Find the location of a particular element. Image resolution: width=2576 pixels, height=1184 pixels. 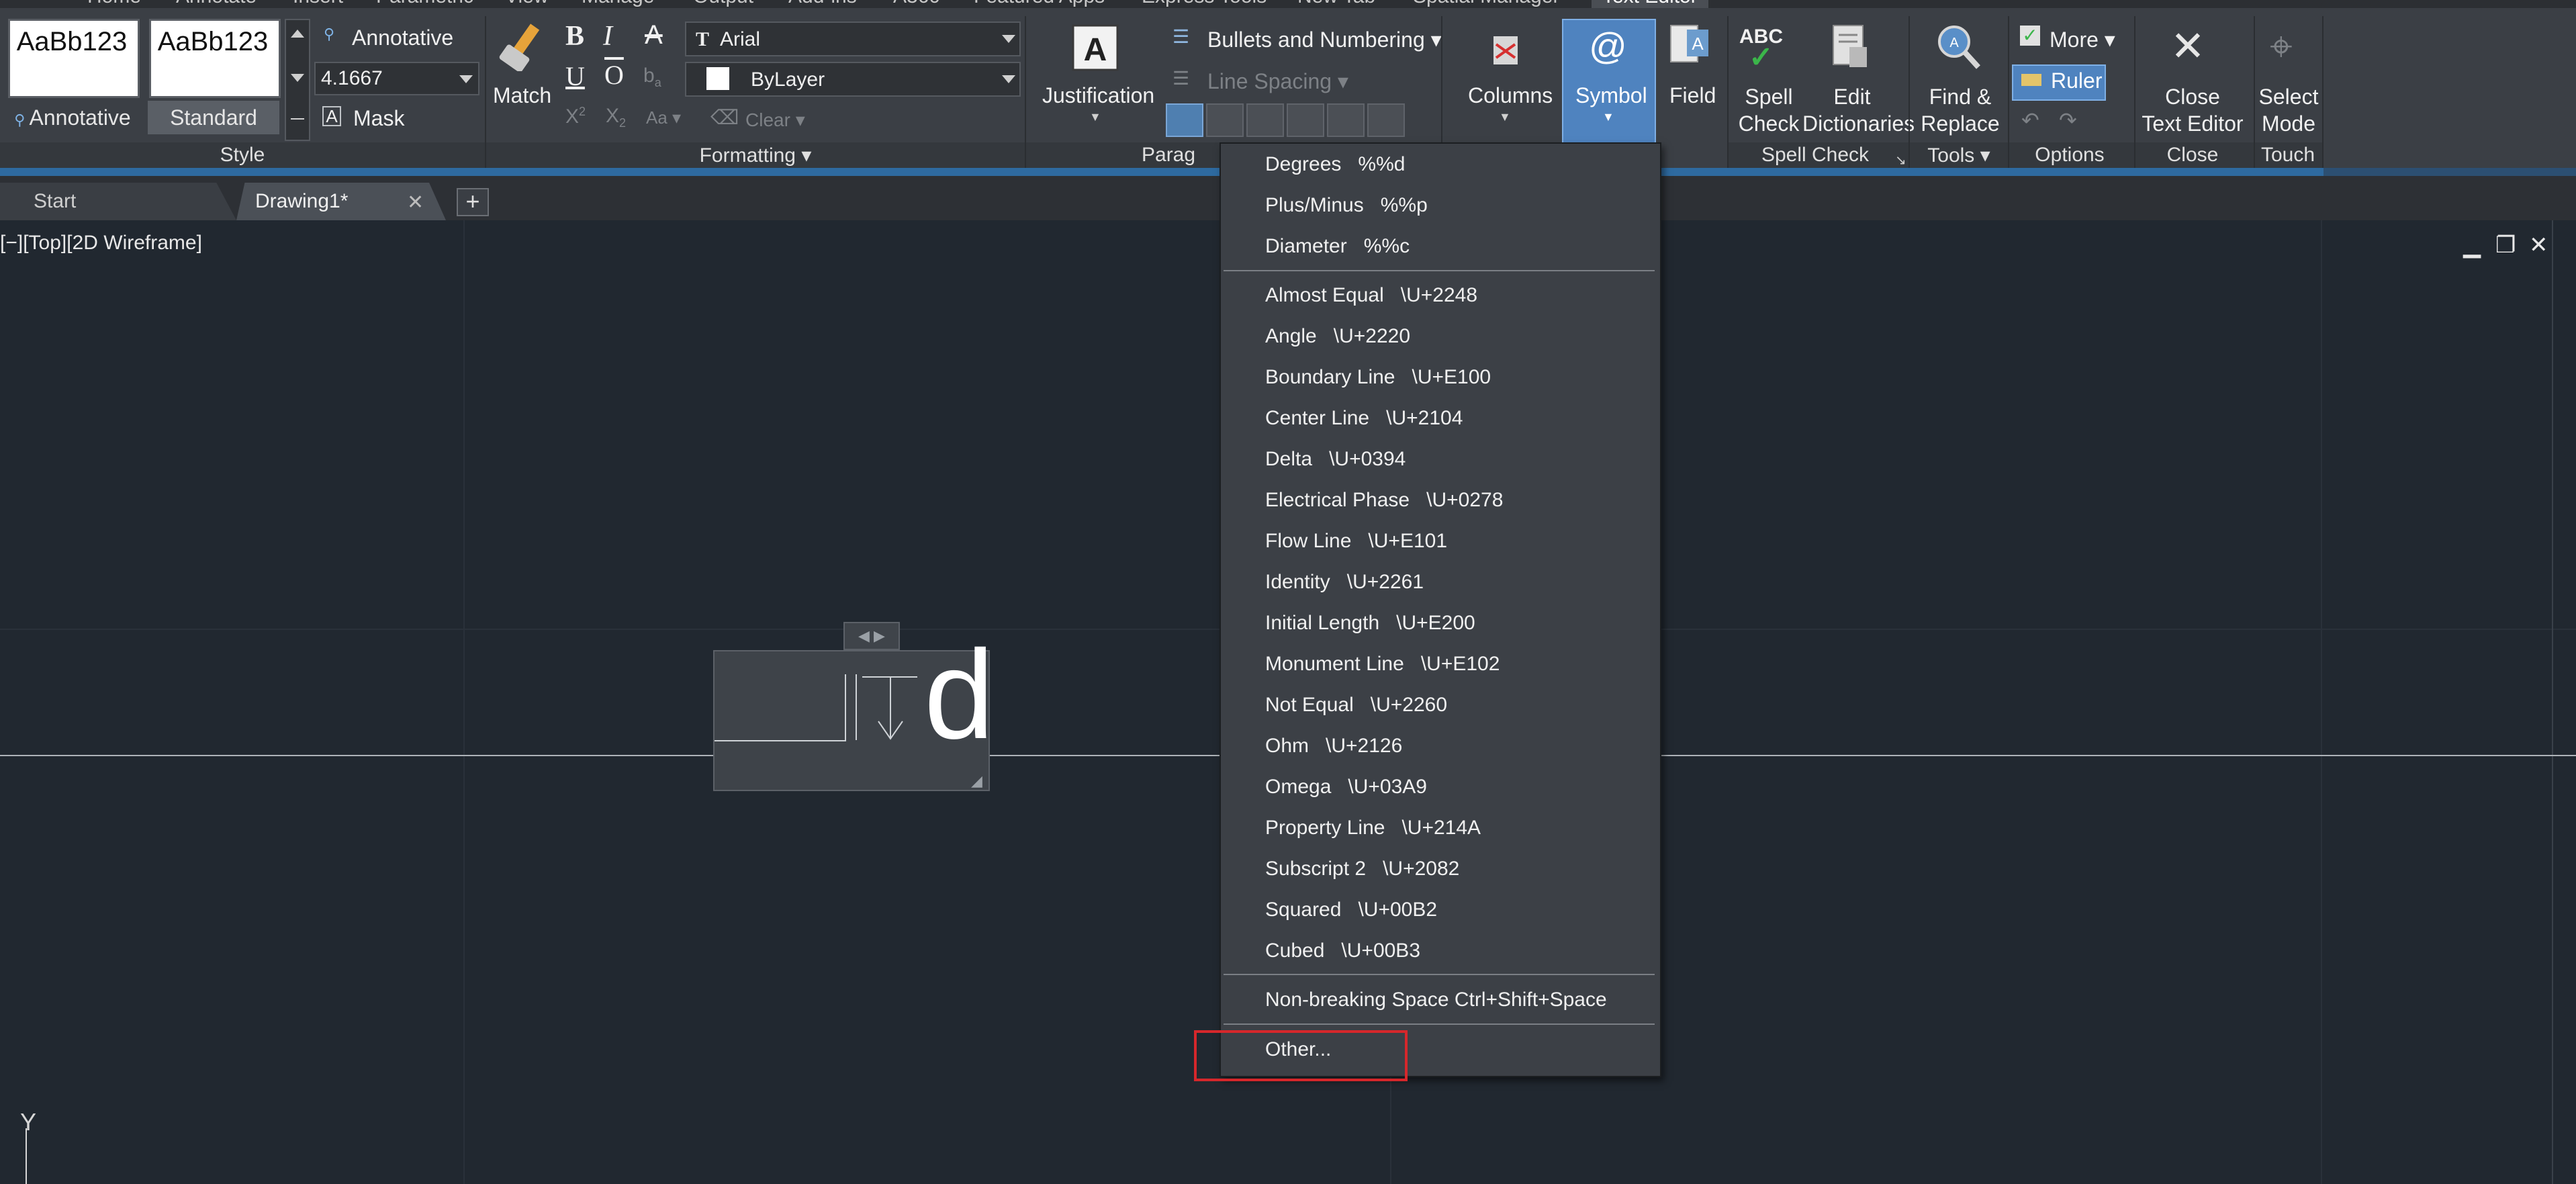

tab-text-editor: Text Editor is located at coordinates (1650, 4).